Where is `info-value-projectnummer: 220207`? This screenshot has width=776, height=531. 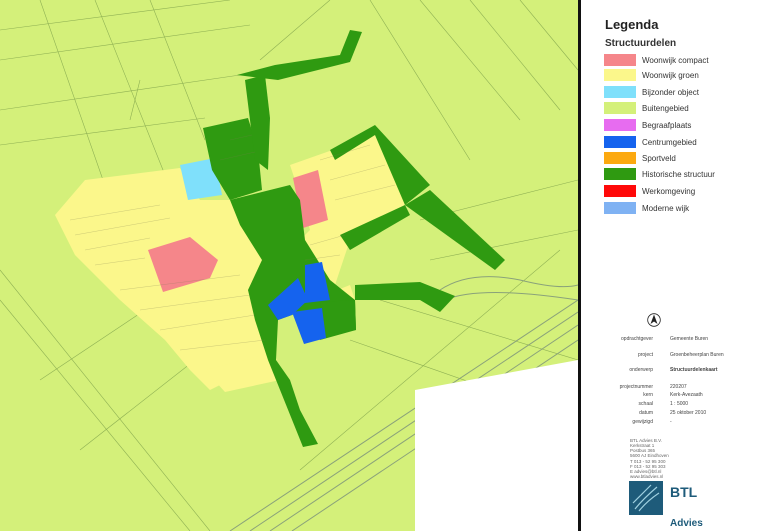 info-value-projectnummer: 220207 is located at coordinates (678, 387).